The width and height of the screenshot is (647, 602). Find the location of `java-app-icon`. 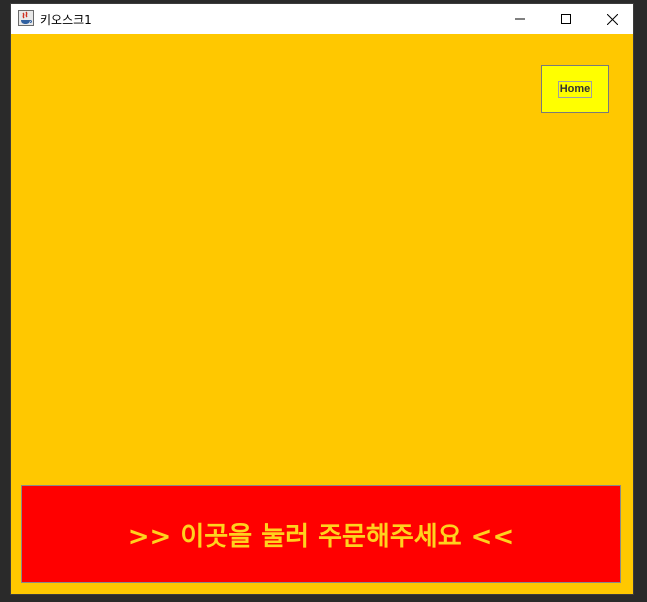

java-app-icon is located at coordinates (26, 18).